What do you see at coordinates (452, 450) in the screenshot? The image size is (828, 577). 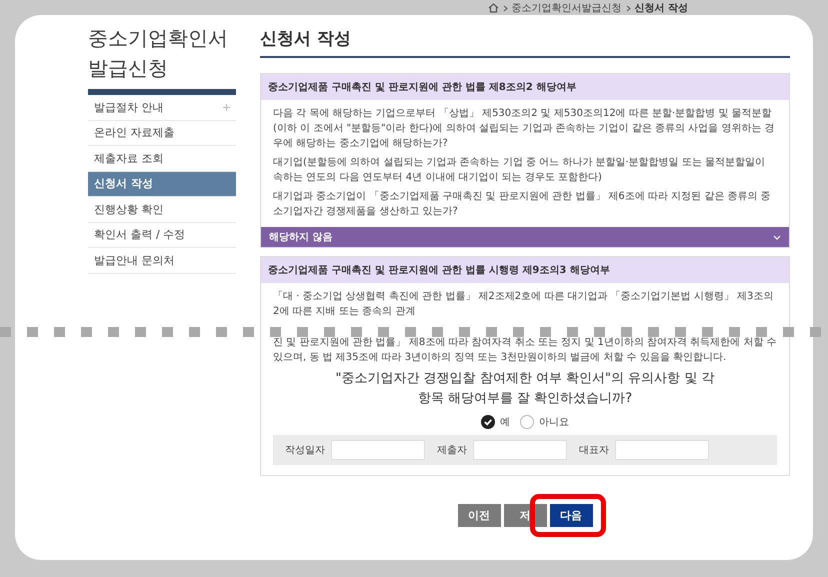 I see `field-label: 제출자` at bounding box center [452, 450].